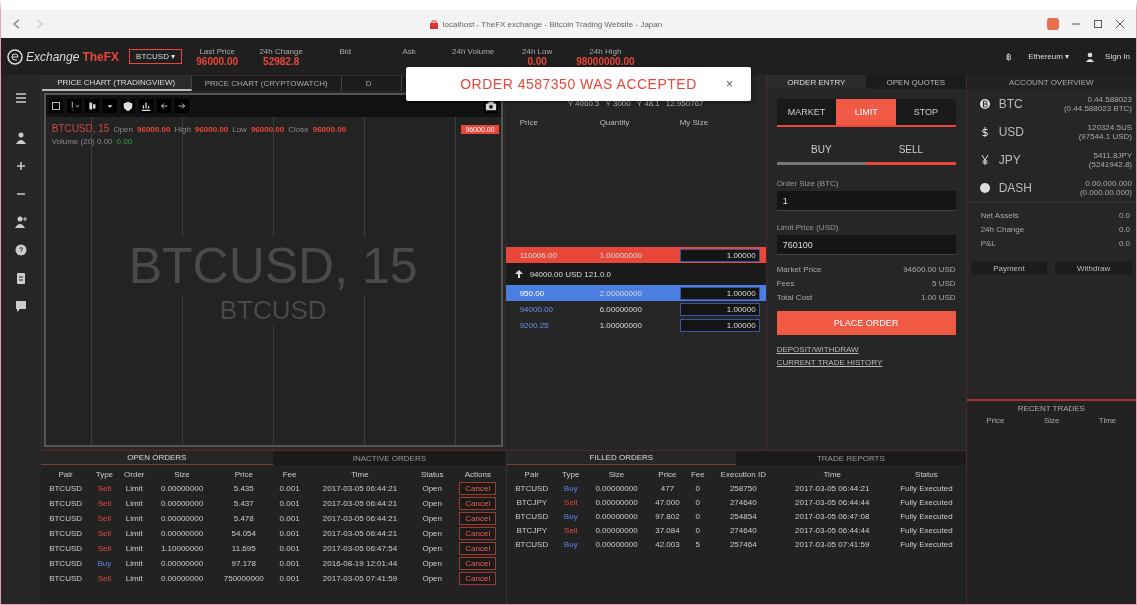 This screenshot has height=605, width=1137. Describe the element at coordinates (55, 106) in the screenshot. I see `bar-style-icon` at that location.